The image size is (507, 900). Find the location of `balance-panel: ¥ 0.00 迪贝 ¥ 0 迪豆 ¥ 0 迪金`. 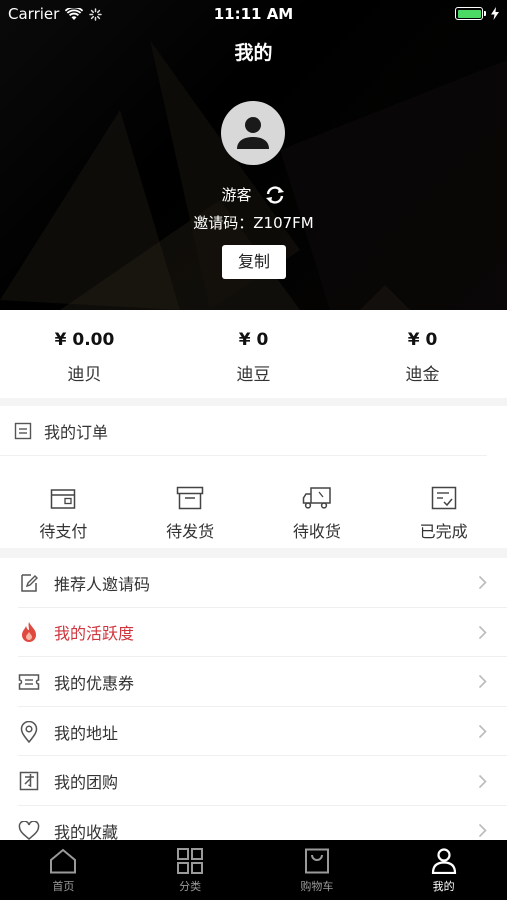

balance-panel: ¥ 0.00 迪贝 ¥ 0 迪豆 ¥ 0 迪金 is located at coordinates (253, 354).